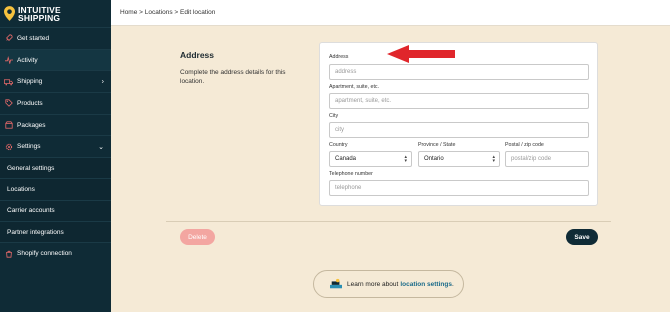 Image resolution: width=670 pixels, height=312 pixels. I want to click on postal-input: postal/zip code, so click(547, 159).